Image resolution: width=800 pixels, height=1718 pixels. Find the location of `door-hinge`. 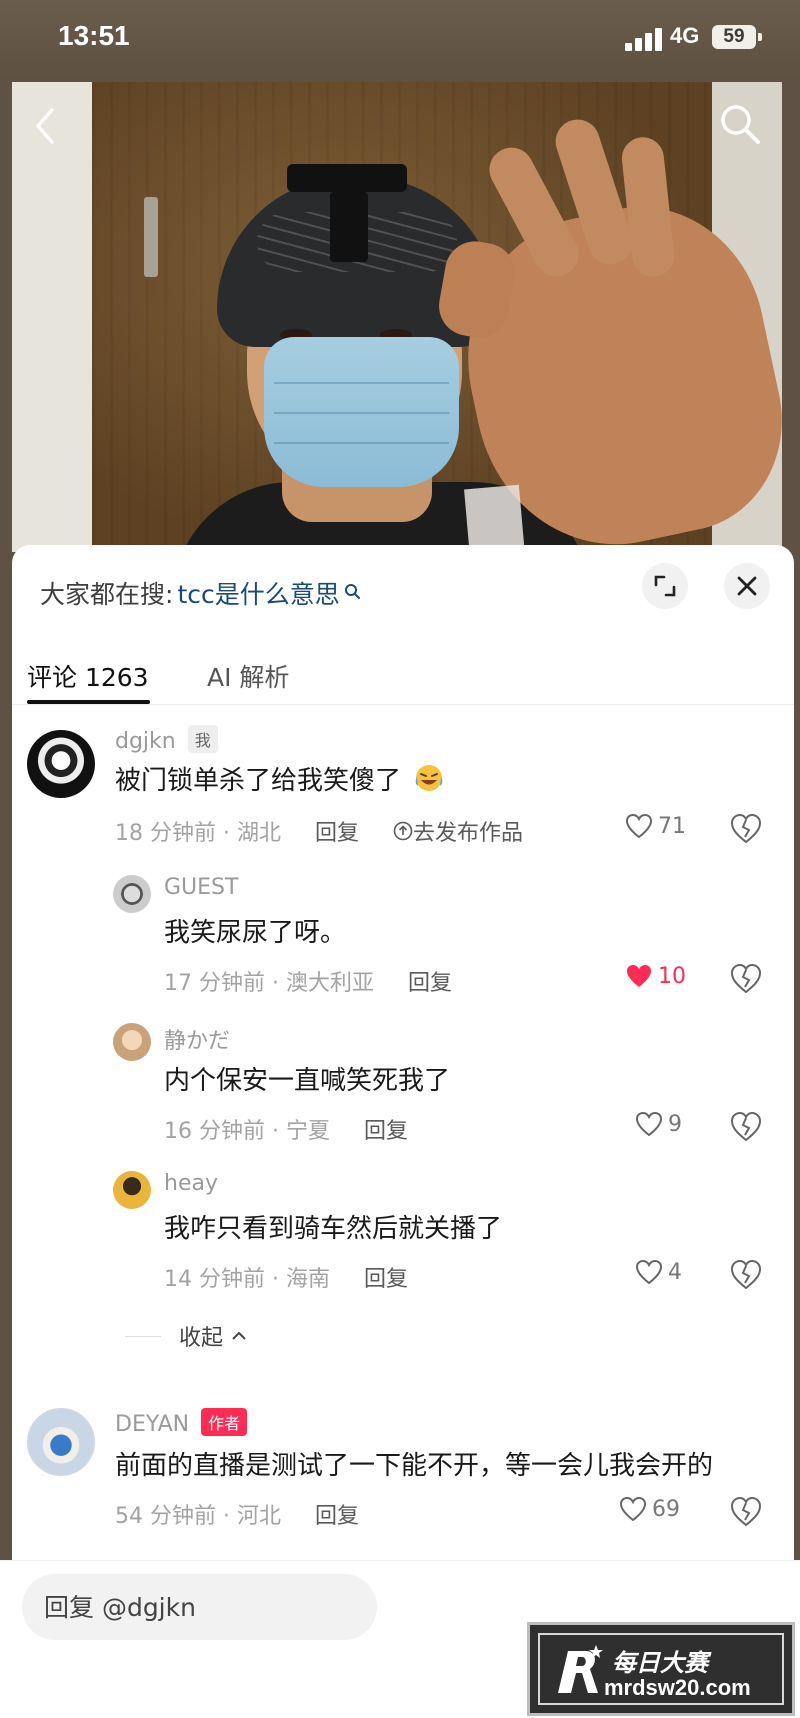

door-hinge is located at coordinates (151, 237).